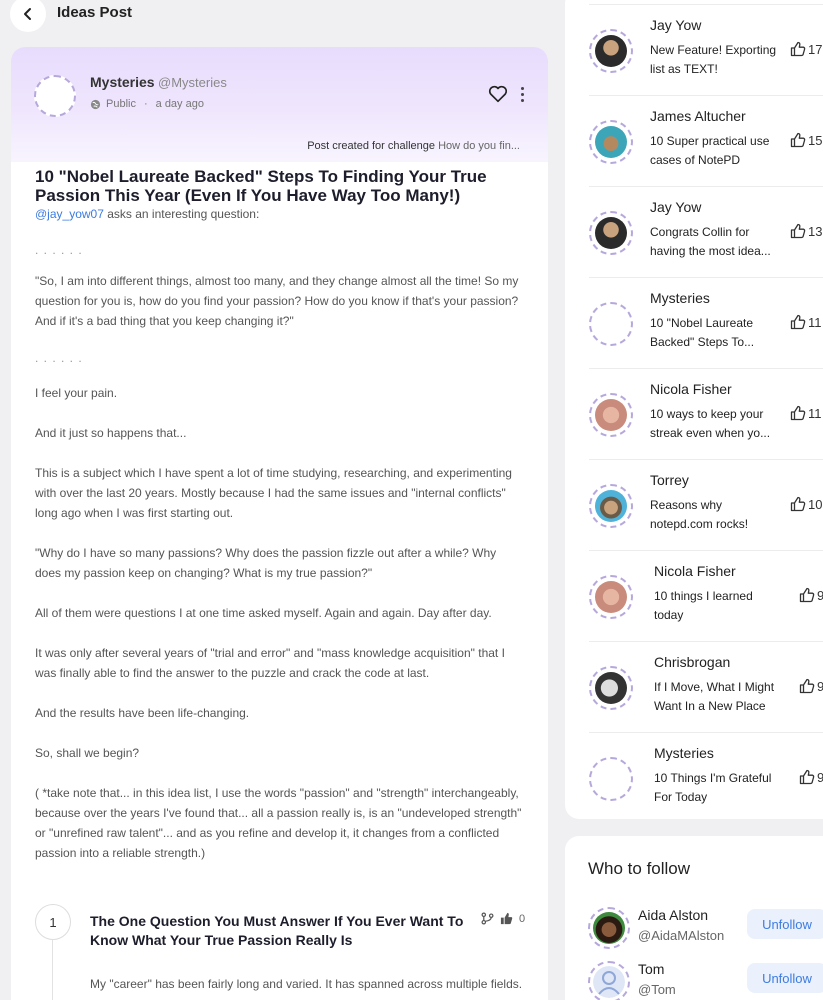  Describe the element at coordinates (371, 146) in the screenshot. I see `challenge-prefix: Post created for challenge` at that location.